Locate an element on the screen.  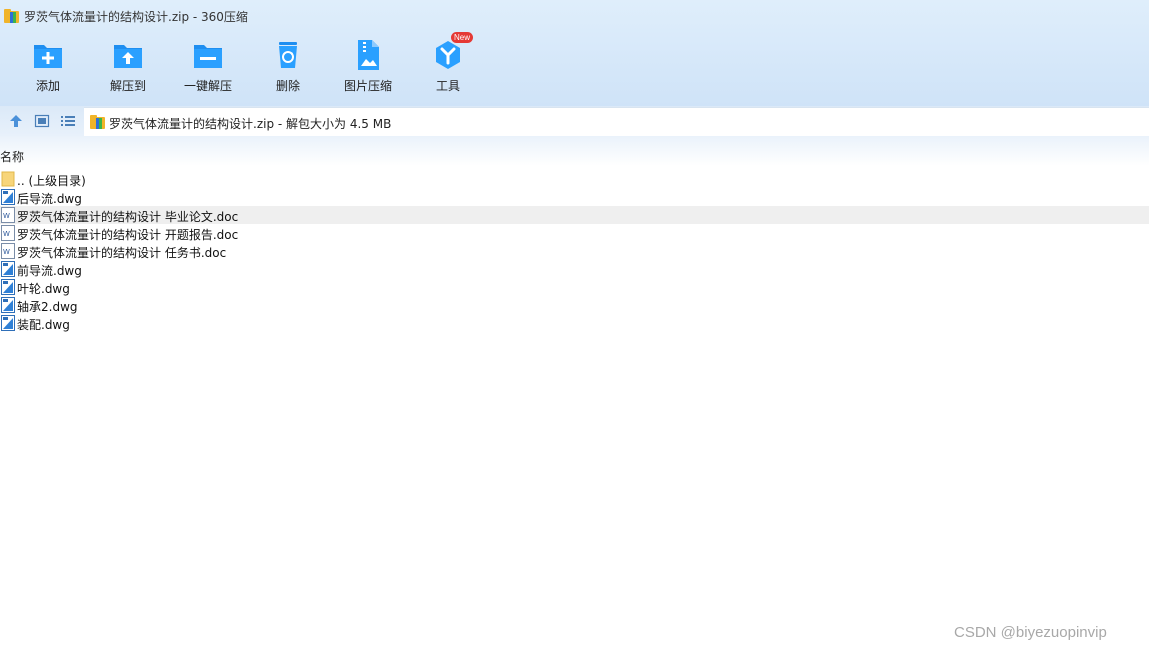
file-name: 后导流.dwg is located at coordinates (49, 199).